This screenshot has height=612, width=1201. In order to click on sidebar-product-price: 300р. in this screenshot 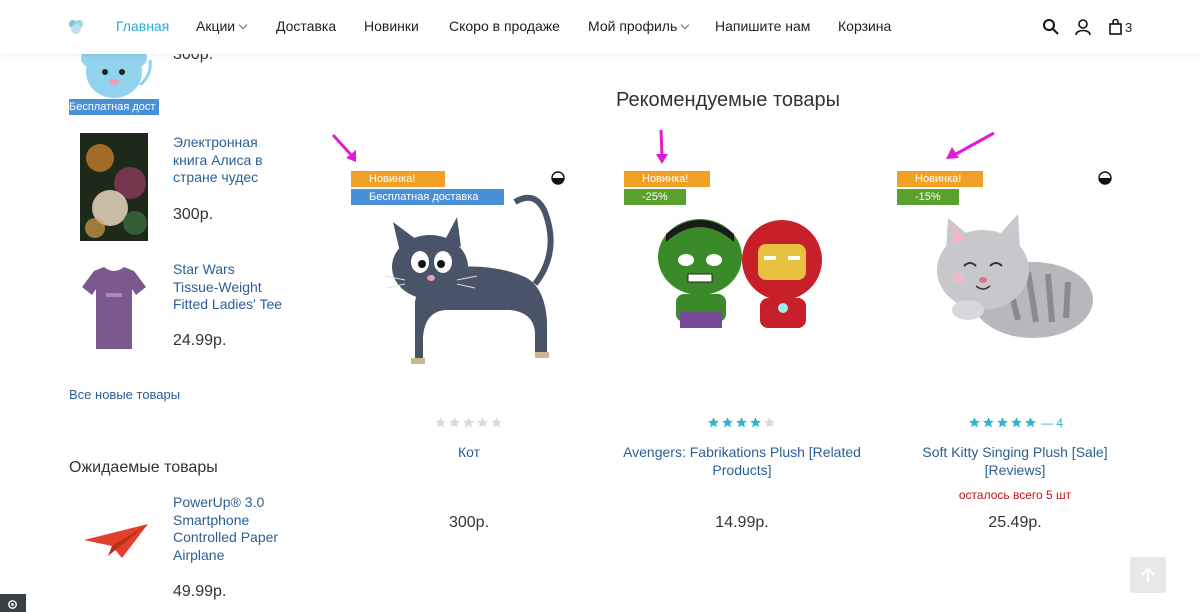, I will do `click(193, 214)`.